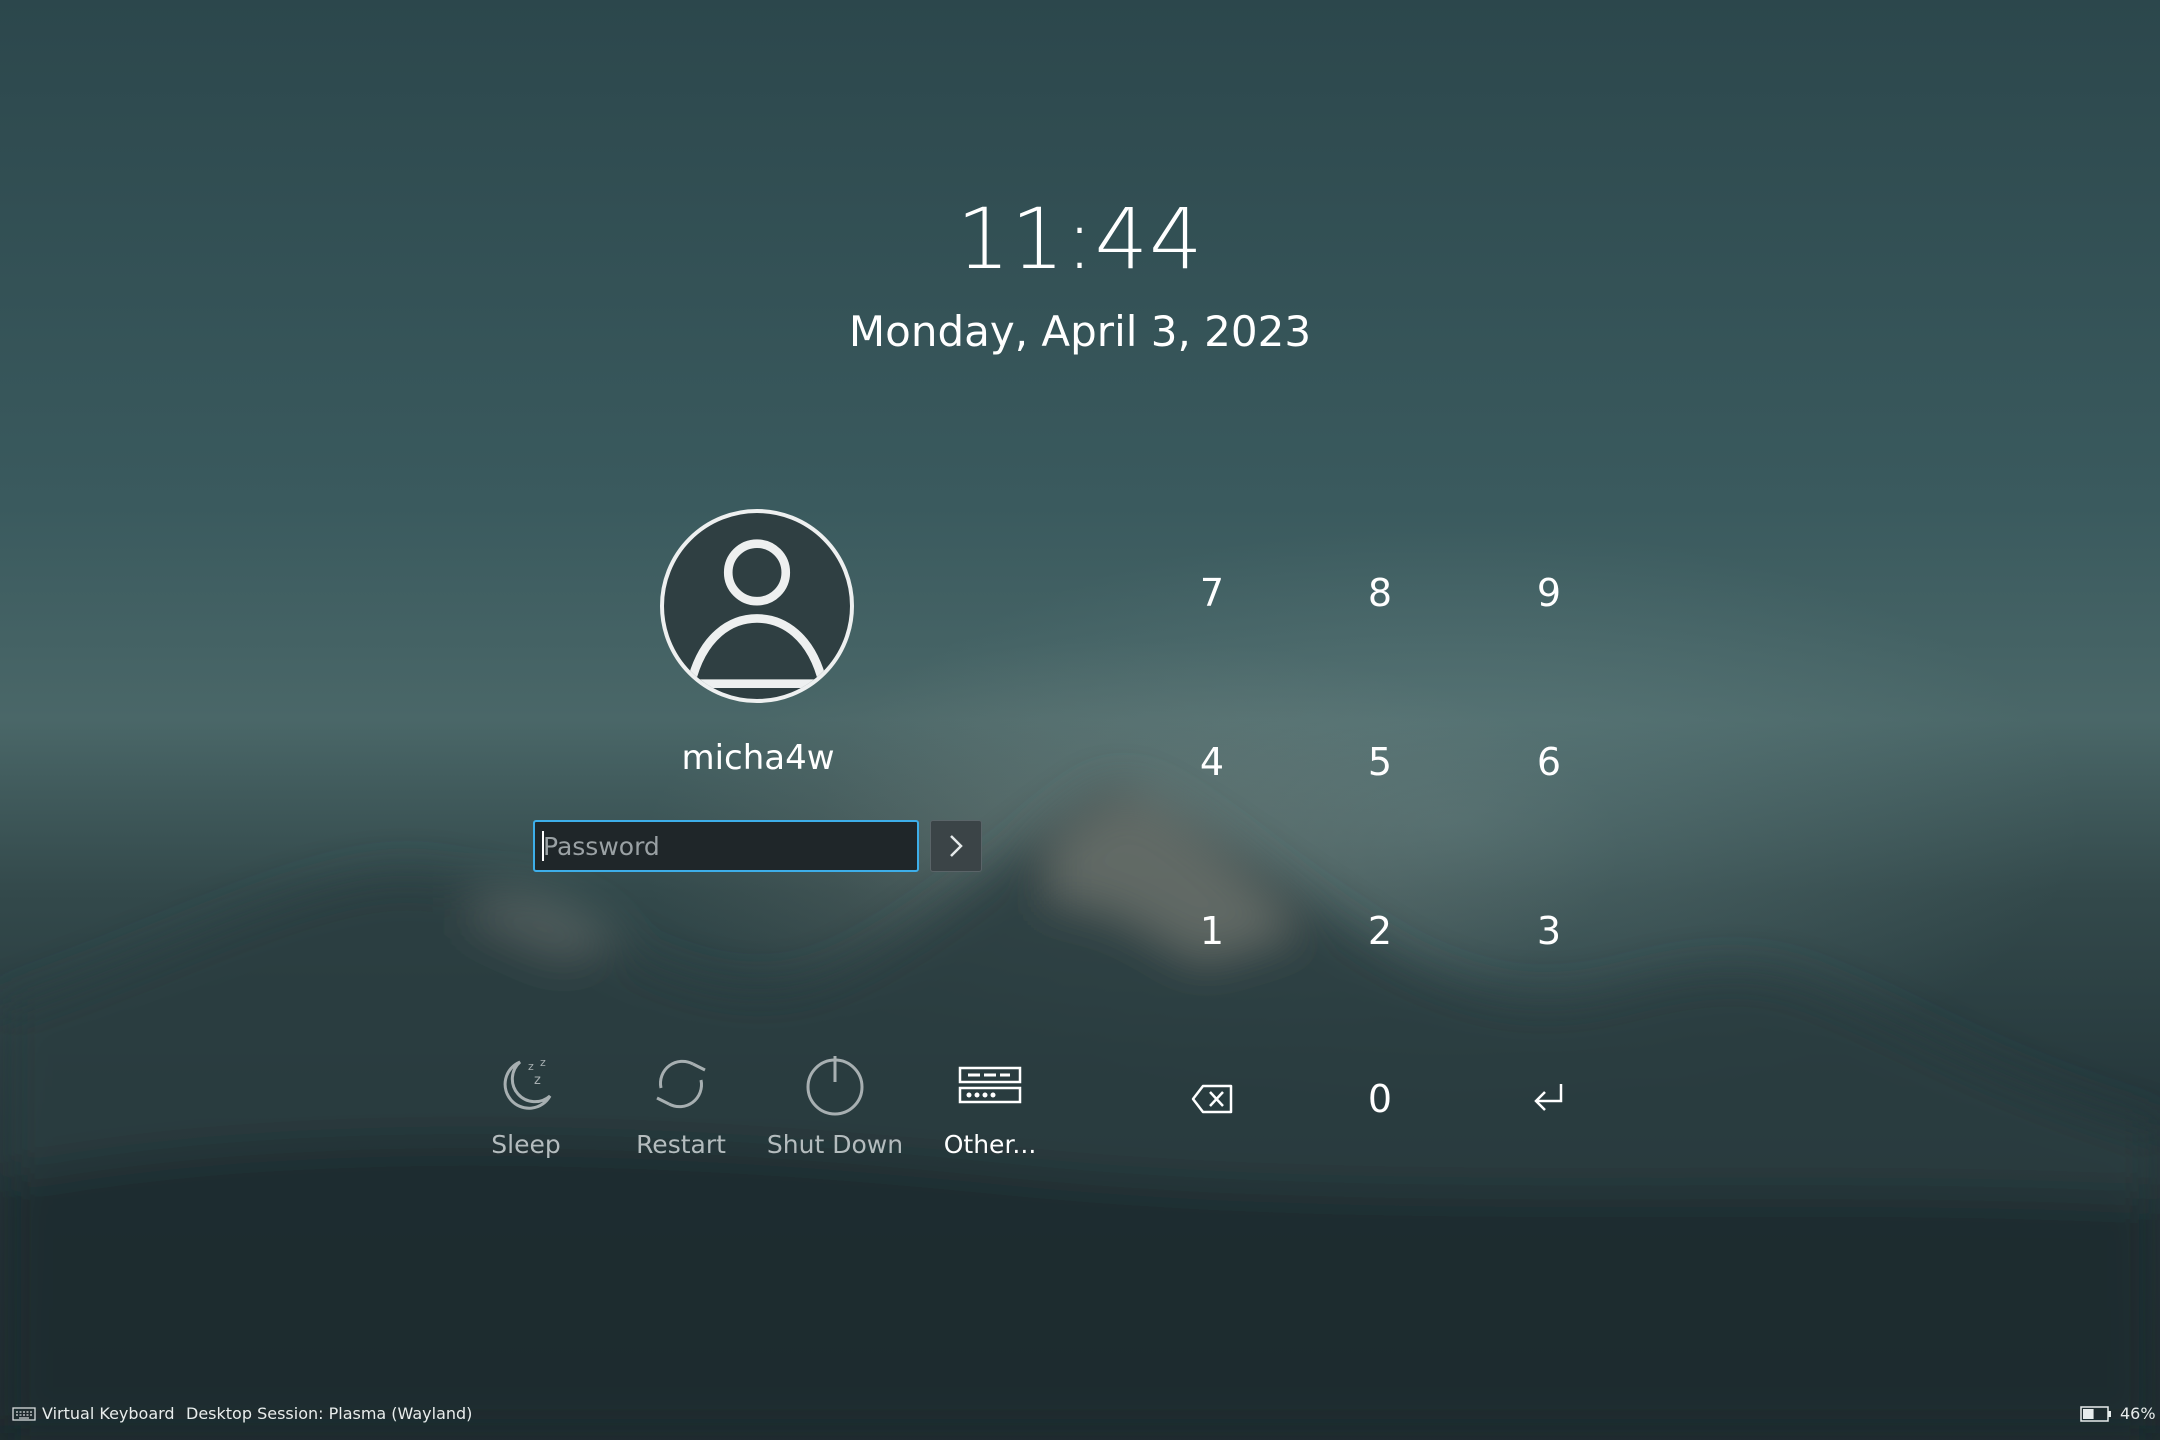 This screenshot has height=1440, width=2160. What do you see at coordinates (2118, 1413) in the screenshot?
I see `battery-indicator: 46%` at bounding box center [2118, 1413].